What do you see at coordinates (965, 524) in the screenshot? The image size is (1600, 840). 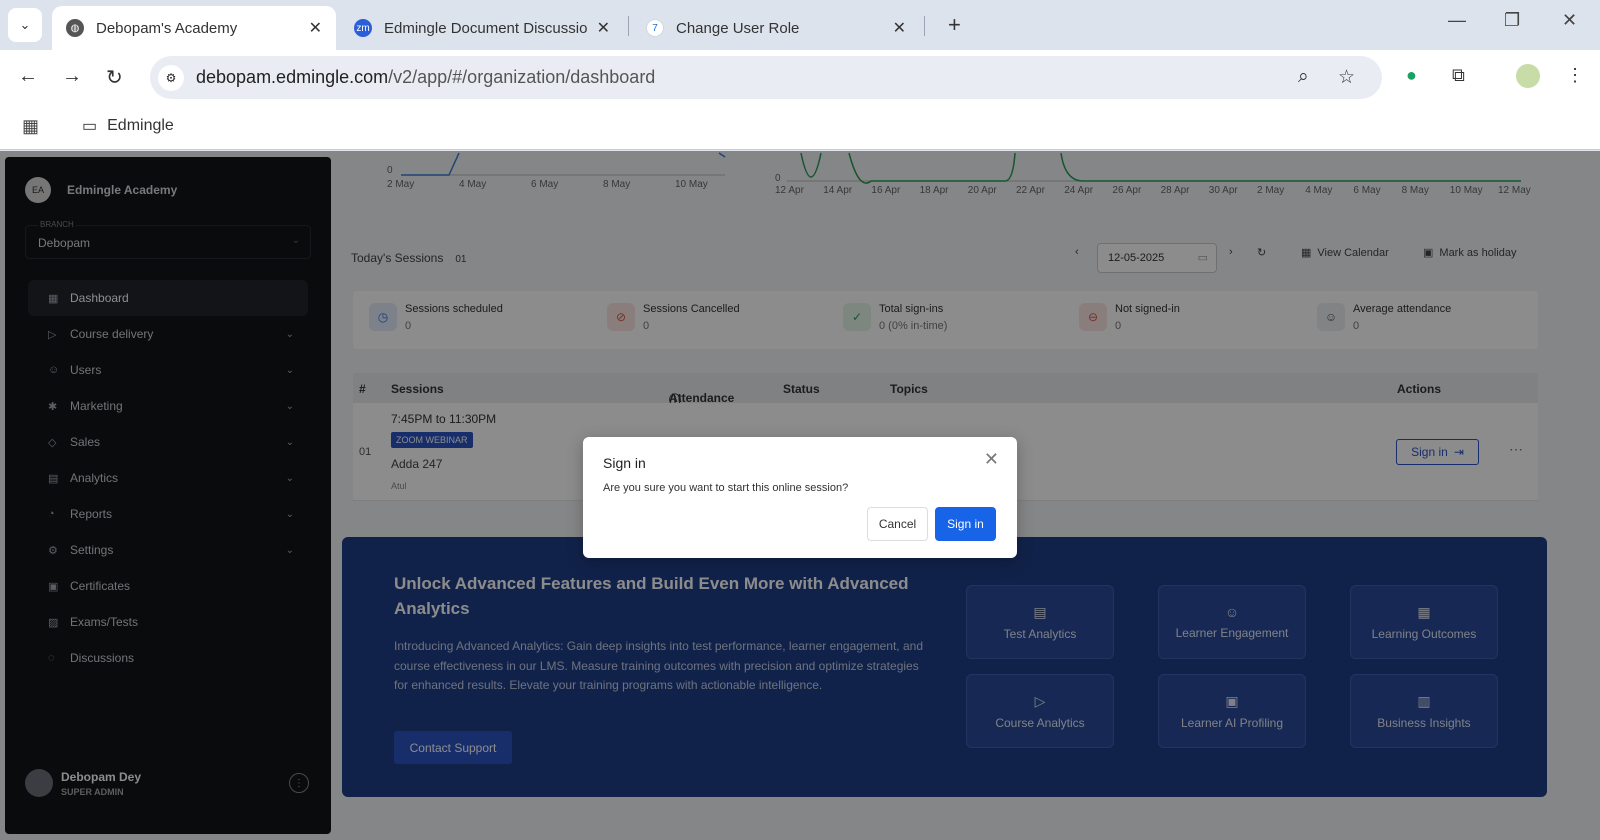 I see `sign-in-button: Sign in` at bounding box center [965, 524].